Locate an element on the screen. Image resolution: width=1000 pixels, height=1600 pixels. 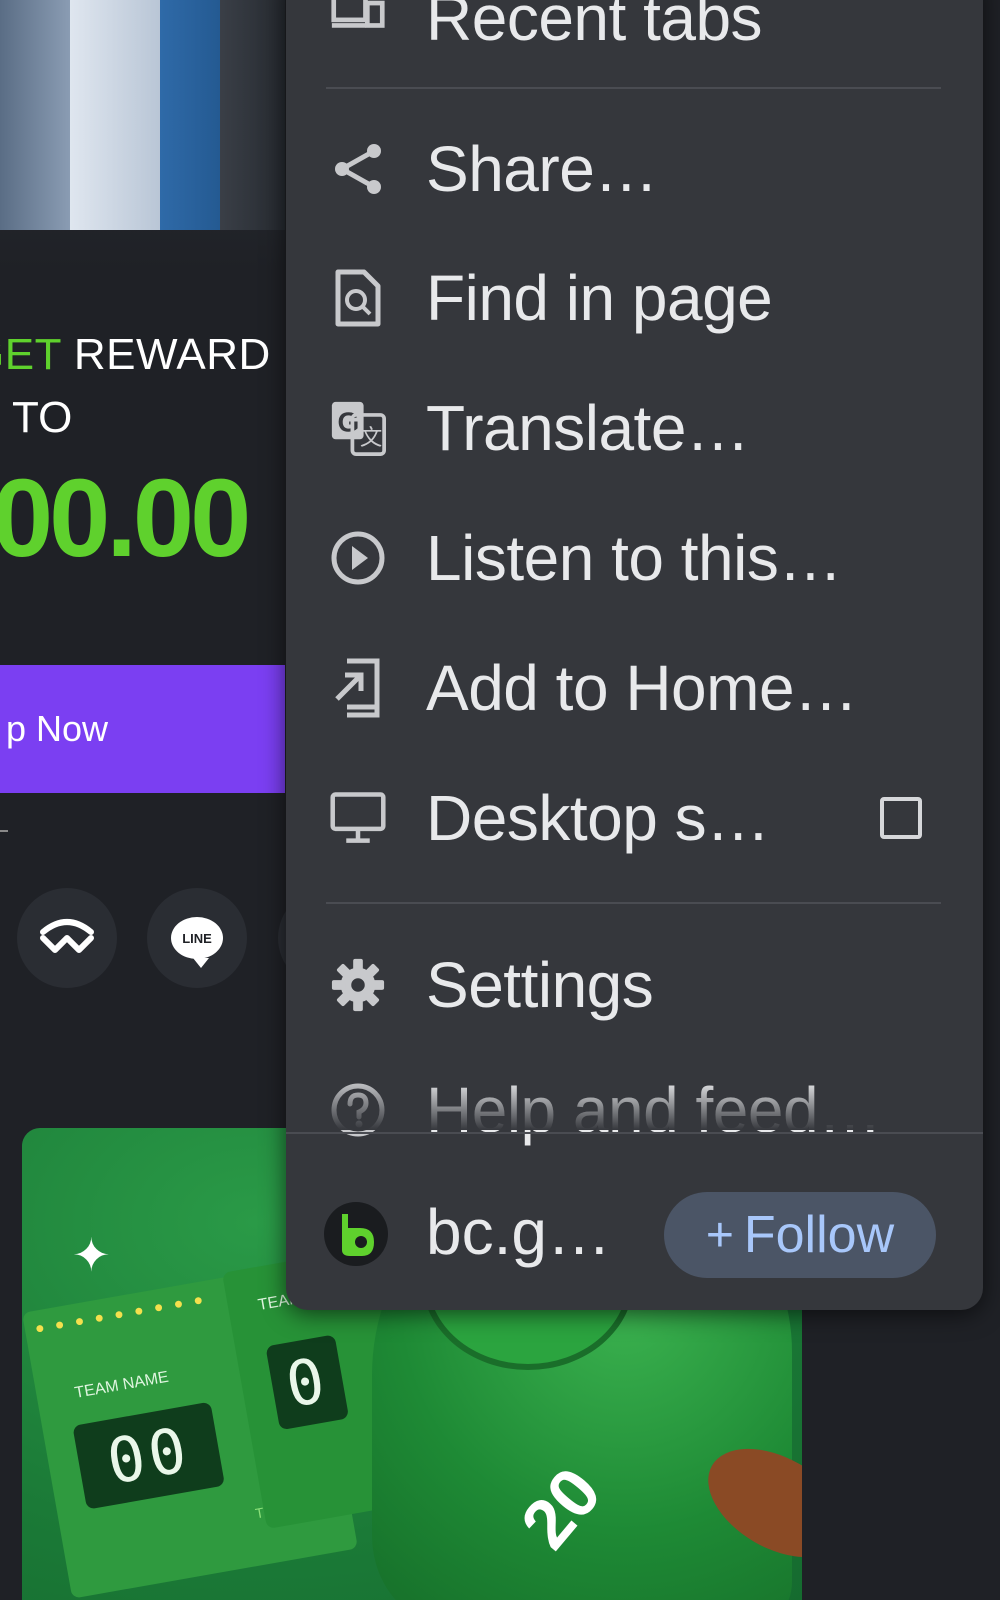
add-to-home-icon is located at coordinates (358, 688).